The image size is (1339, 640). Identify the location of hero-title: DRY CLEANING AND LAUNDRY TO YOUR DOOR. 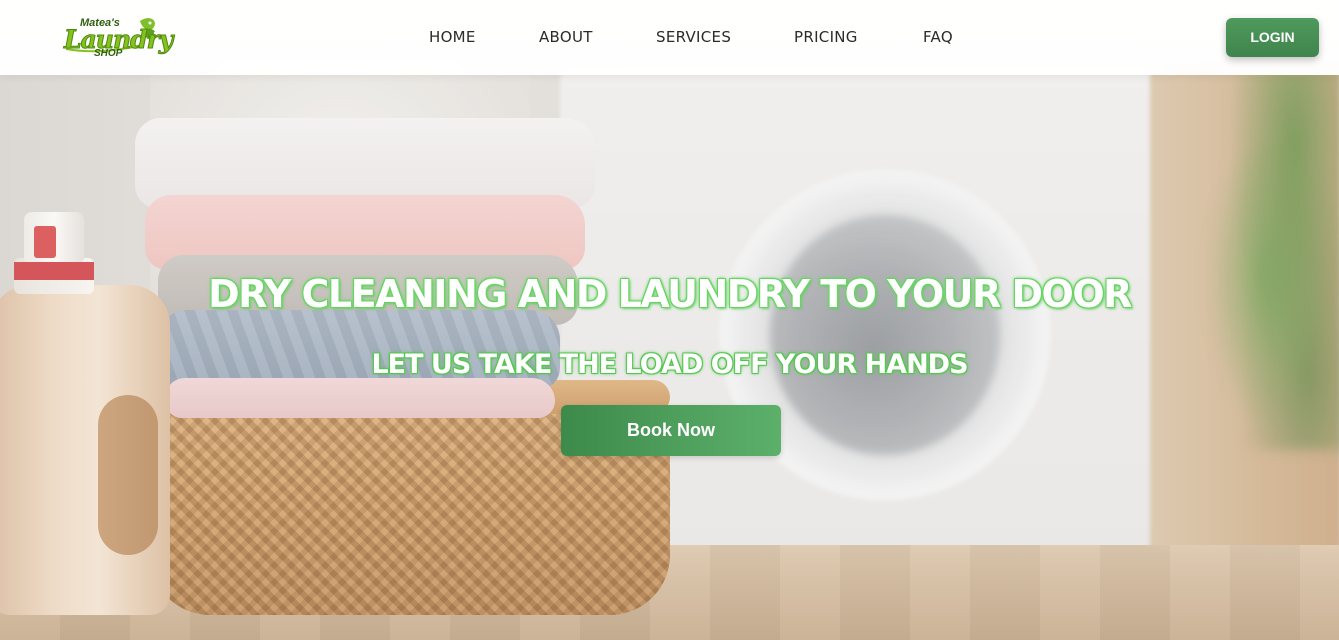
(670, 294).